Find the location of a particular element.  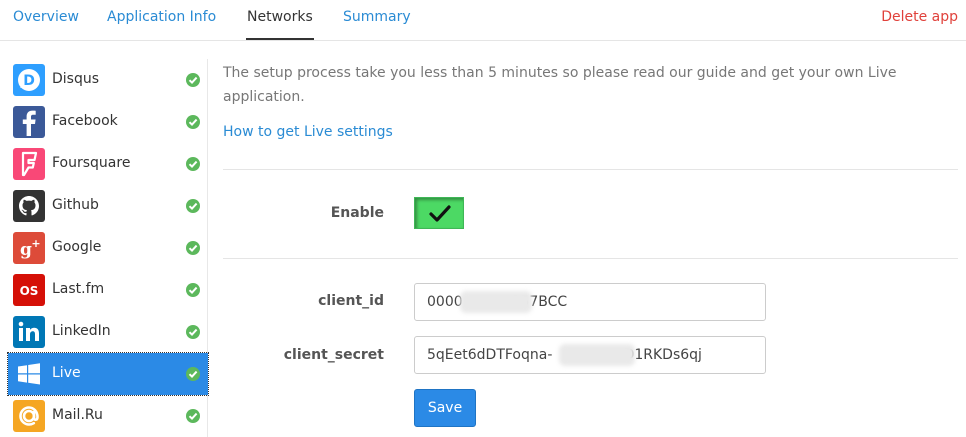

sidebar-item-facebook: Facebook is located at coordinates (108, 122).